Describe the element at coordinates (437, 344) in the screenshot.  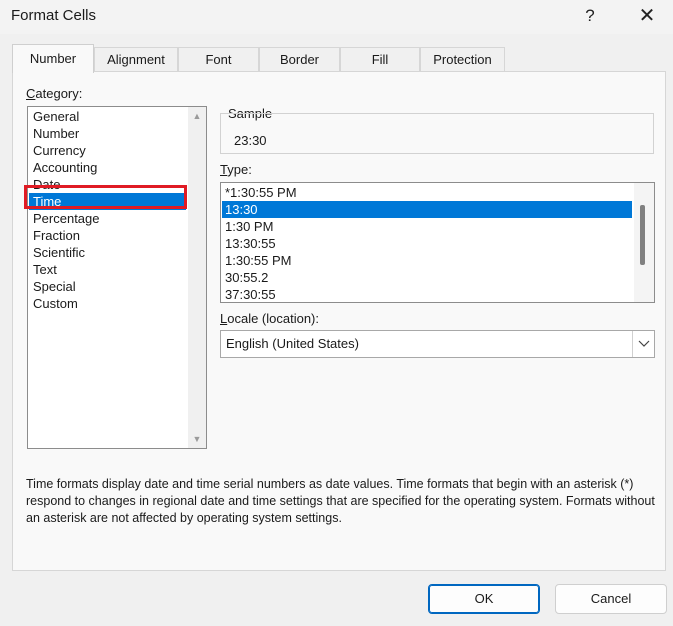
I see `locale-dropdown: English (United States)` at that location.